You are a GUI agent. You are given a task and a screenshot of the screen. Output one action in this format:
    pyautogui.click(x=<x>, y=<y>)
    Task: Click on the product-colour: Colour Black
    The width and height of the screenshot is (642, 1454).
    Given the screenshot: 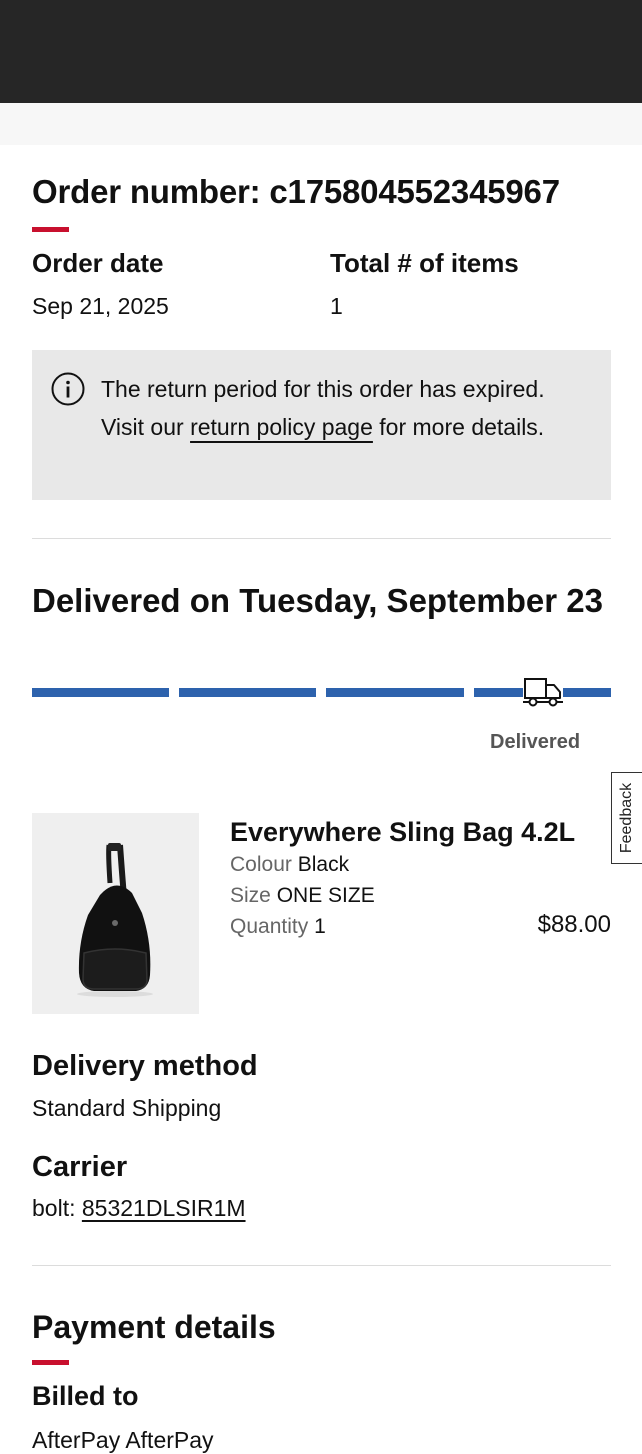 What is the action you would take?
    pyautogui.click(x=289, y=865)
    